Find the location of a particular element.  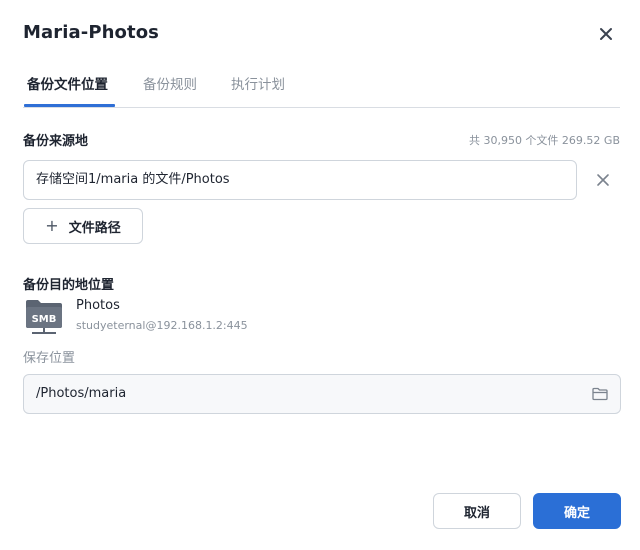

browse-folder-button is located at coordinates (600, 394).